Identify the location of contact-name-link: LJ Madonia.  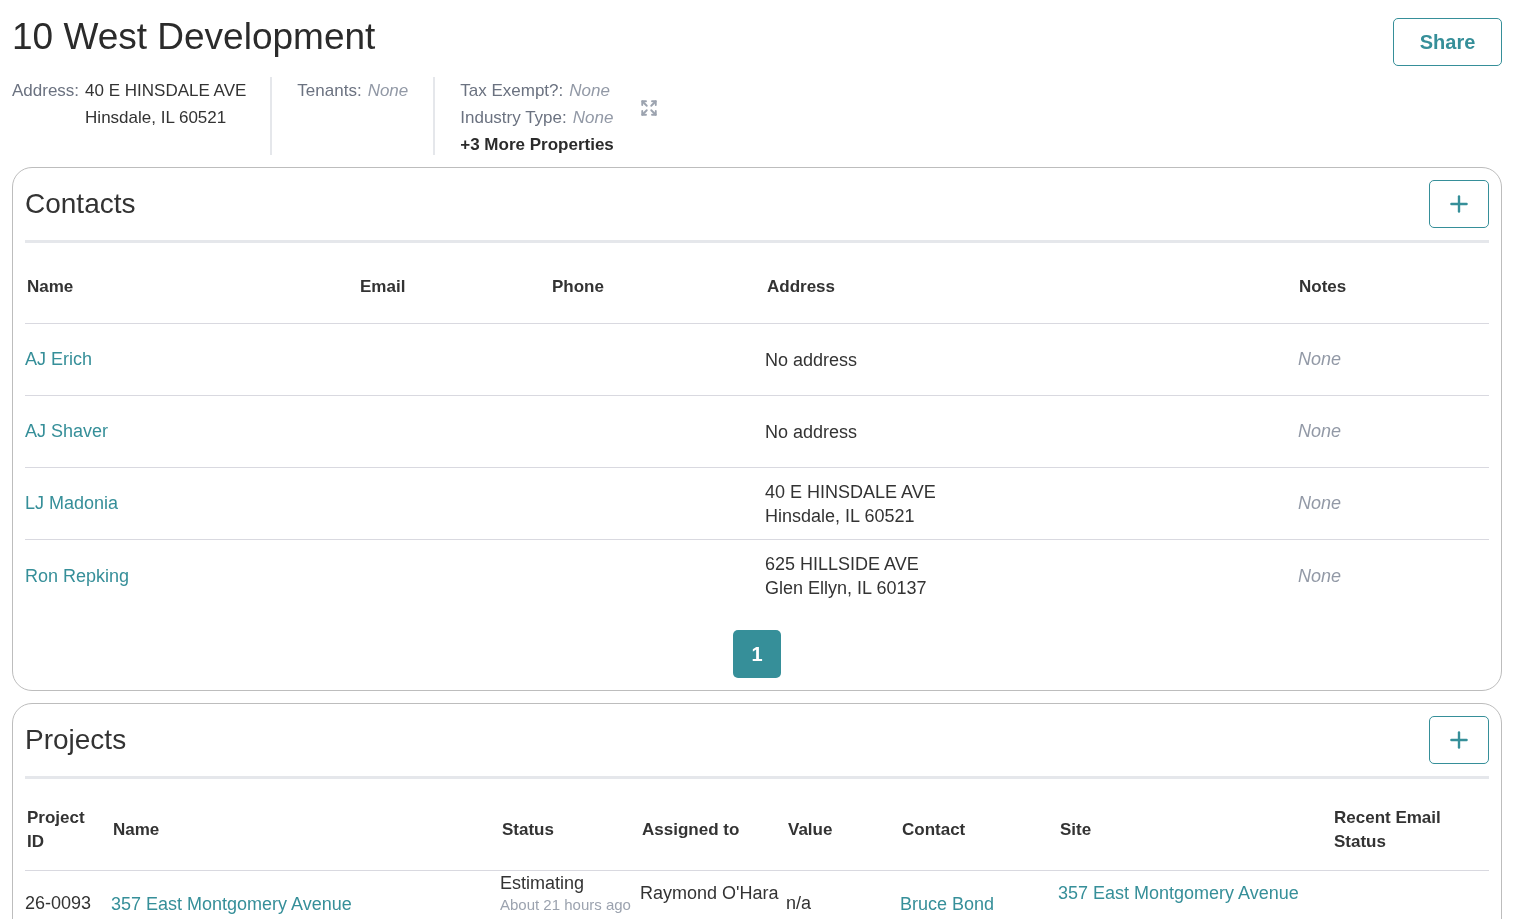
(72, 503).